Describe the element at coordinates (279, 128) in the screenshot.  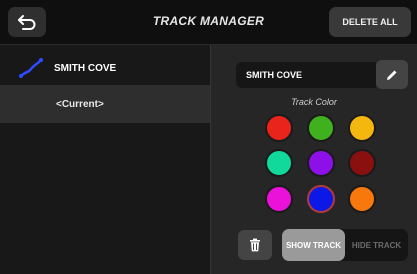
I see `color-swatch-red` at that location.